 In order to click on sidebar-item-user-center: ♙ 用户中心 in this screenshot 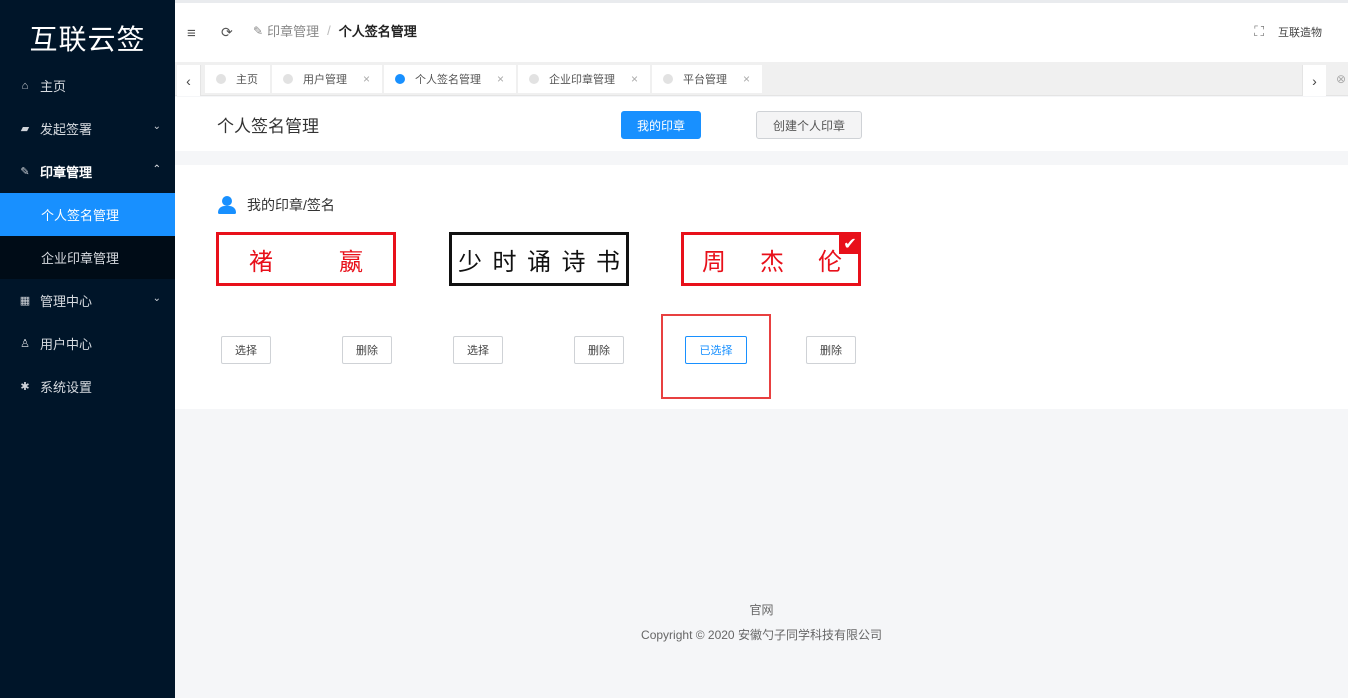, I will do `click(87, 343)`.